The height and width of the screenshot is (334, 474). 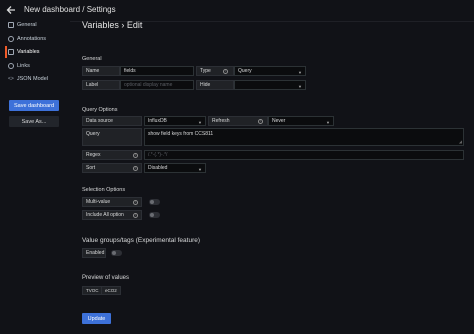 I want to click on section-general: General, so click(x=92, y=59).